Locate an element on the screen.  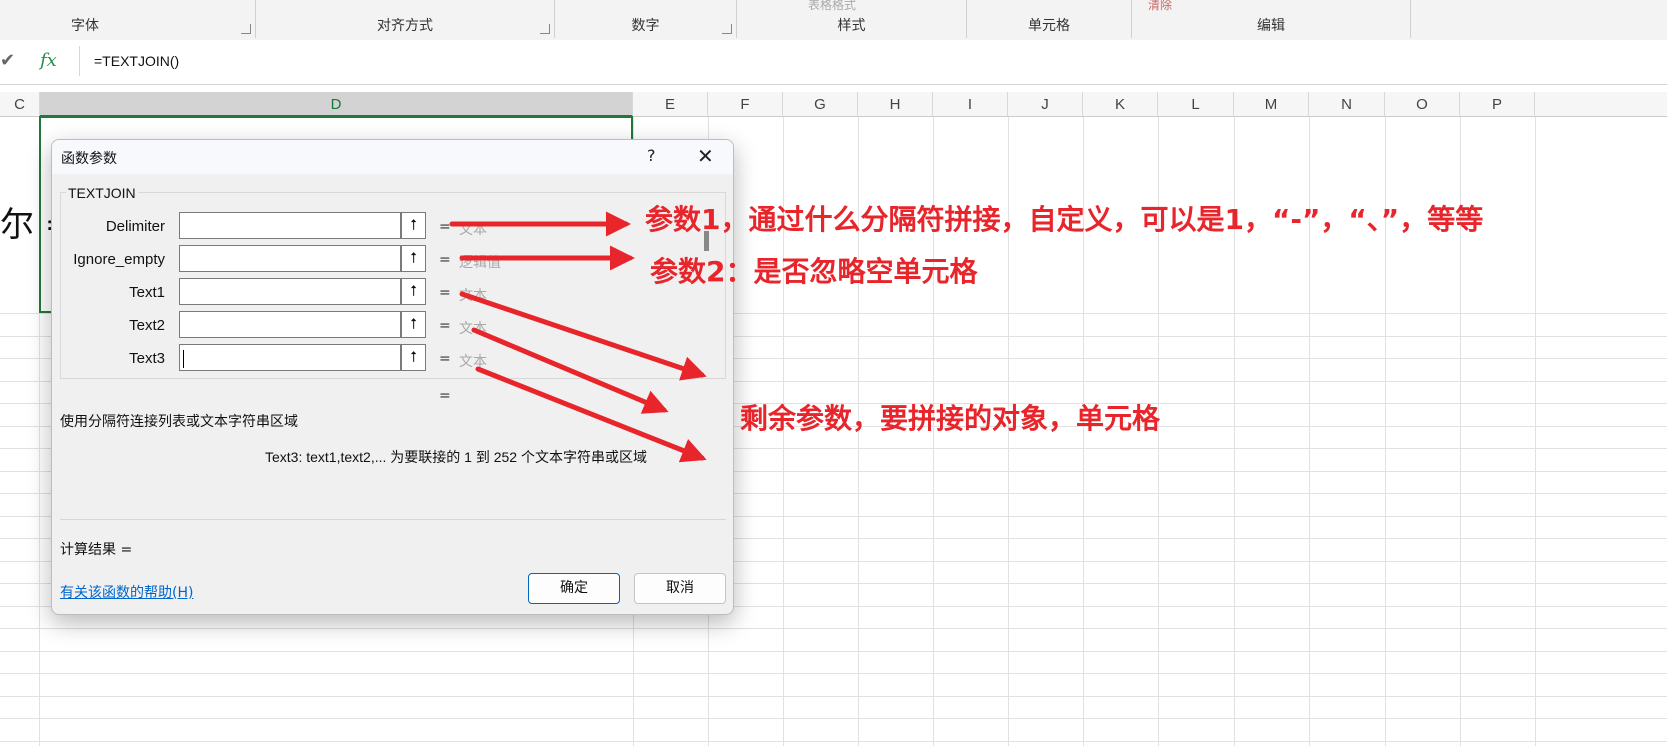
annotation-param2: 参数2：是否忽略空单元格 is located at coordinates (814, 271).